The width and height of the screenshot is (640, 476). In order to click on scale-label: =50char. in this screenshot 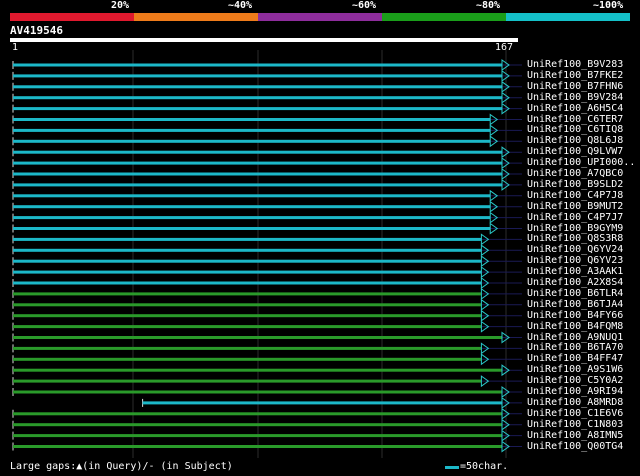, I will do `click(484, 466)`.